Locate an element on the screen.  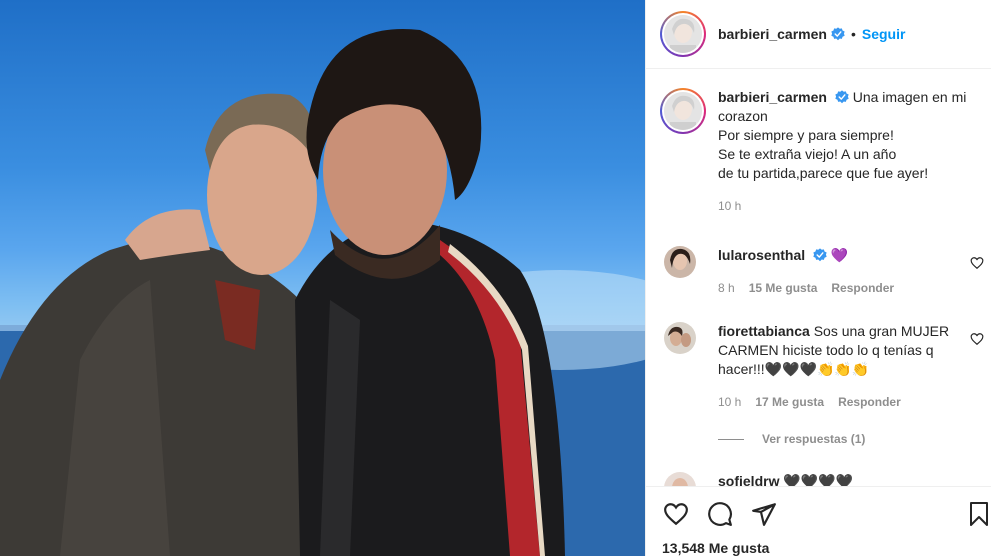
comment-time: 10 h is located at coordinates (729, 402).